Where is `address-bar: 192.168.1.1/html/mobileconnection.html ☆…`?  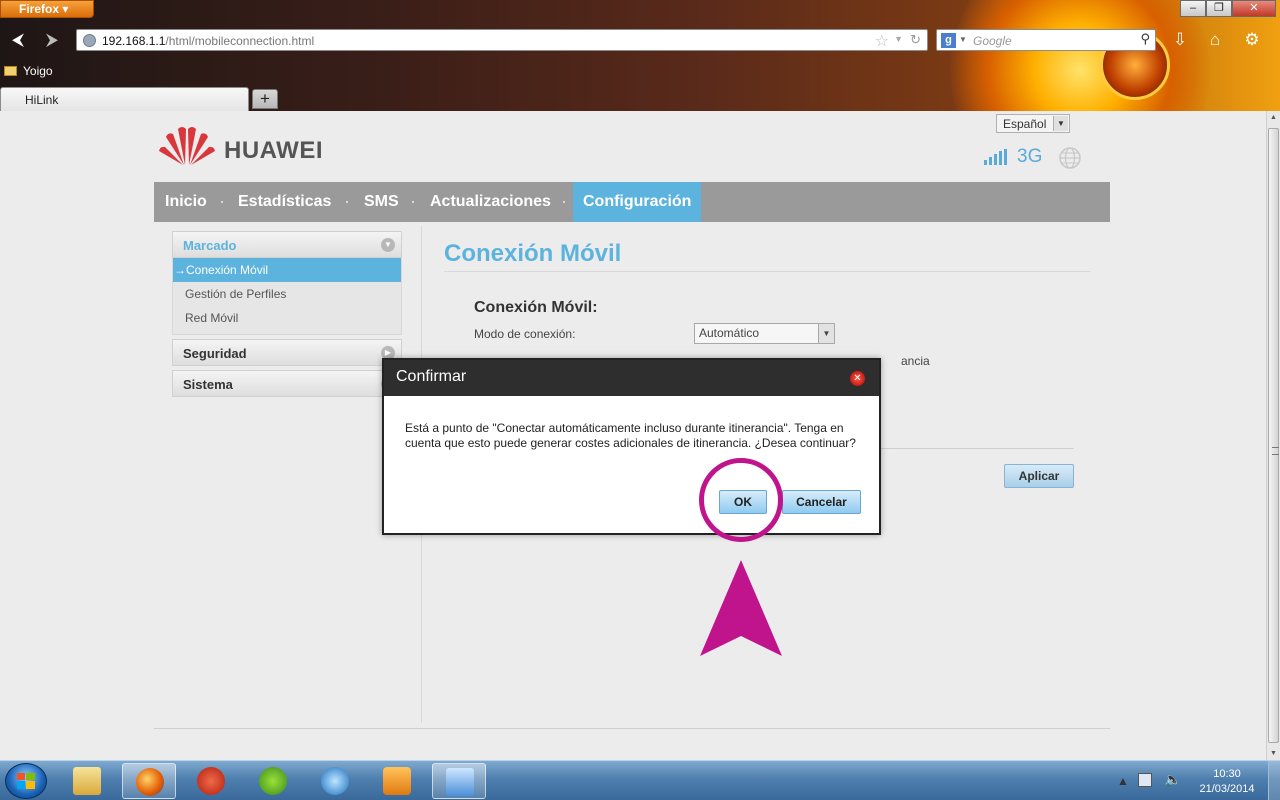 address-bar: 192.168.1.1/html/mobileconnection.html ☆… is located at coordinates (502, 40).